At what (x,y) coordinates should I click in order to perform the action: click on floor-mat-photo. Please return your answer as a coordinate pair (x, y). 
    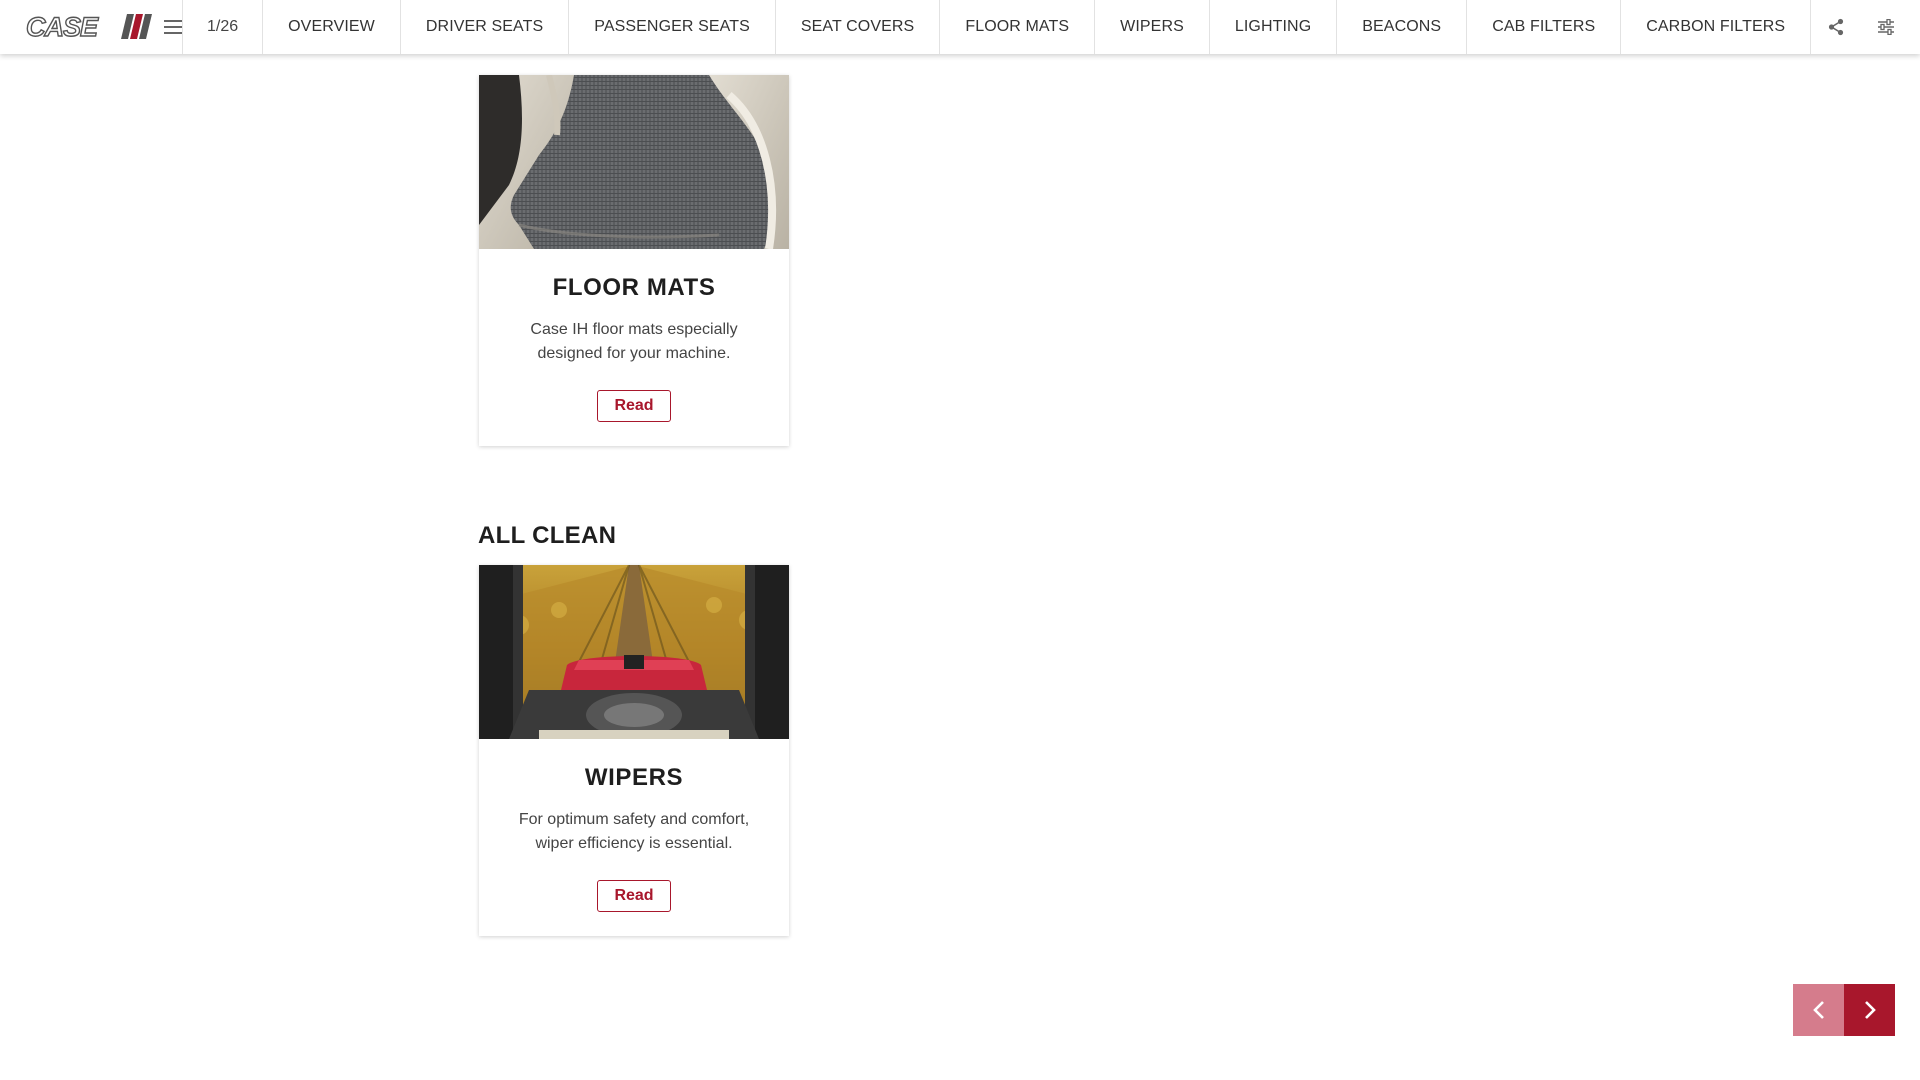
    Looking at the image, I should click on (634, 162).